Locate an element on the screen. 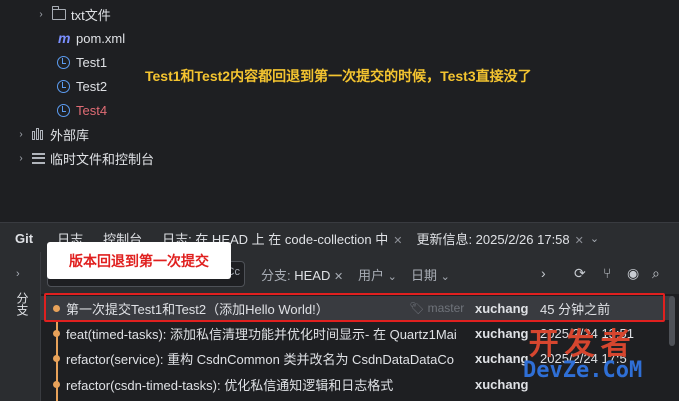 This screenshot has height=401, width=679. tree-item-label: Test2 is located at coordinates (92, 86).